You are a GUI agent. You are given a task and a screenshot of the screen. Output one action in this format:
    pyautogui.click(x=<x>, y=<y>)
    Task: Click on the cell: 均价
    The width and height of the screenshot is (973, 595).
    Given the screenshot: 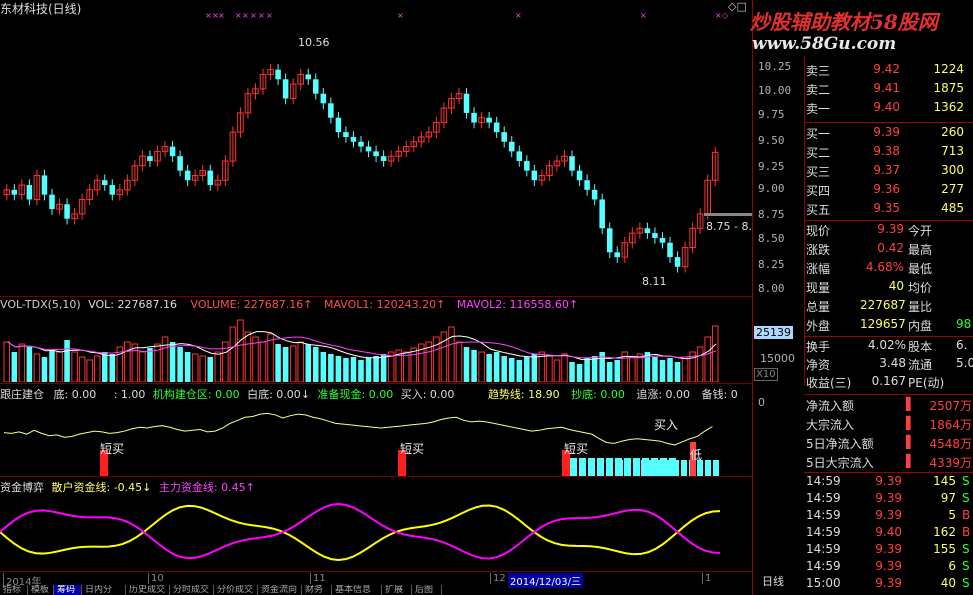 What is the action you would take?
    pyautogui.click(x=920, y=288)
    